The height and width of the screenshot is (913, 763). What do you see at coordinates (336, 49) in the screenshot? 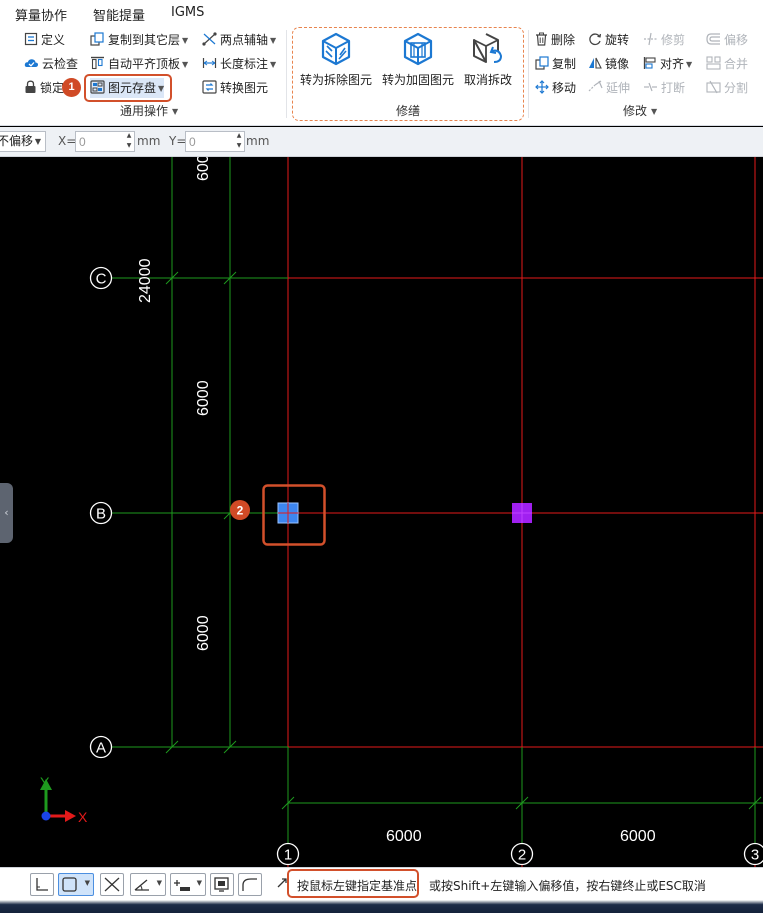
I see `removal-cube-icon` at bounding box center [336, 49].